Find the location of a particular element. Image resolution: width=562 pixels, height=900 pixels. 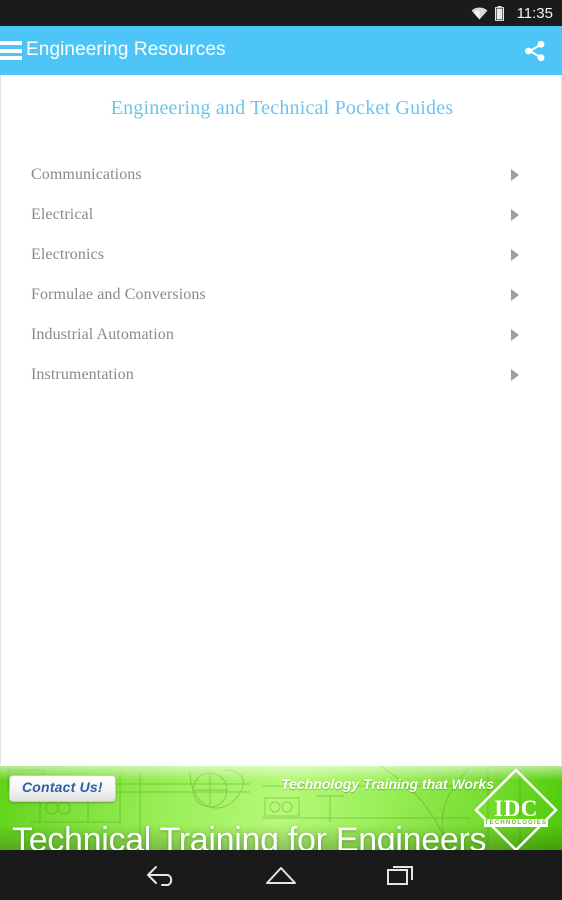

hamburger-menu-icon is located at coordinates (12, 50).